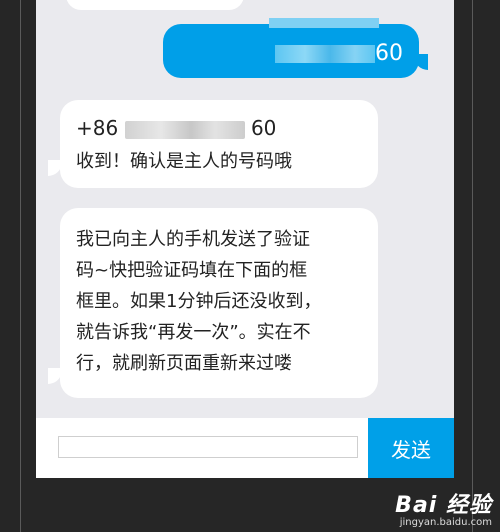 The height and width of the screenshot is (532, 500). What do you see at coordinates (184, 161) in the screenshot?
I see `received-message-text: 收到！确认是主人的号码哦` at bounding box center [184, 161].